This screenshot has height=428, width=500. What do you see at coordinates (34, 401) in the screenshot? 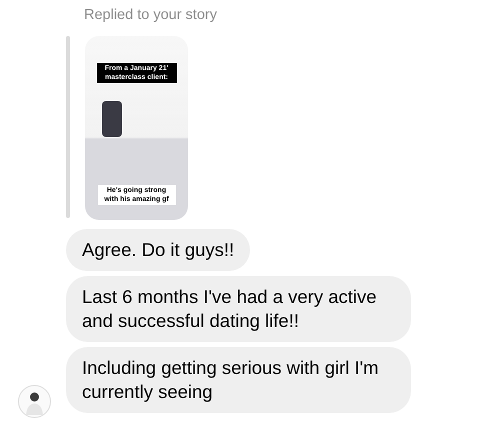
I see `avatar` at bounding box center [34, 401].